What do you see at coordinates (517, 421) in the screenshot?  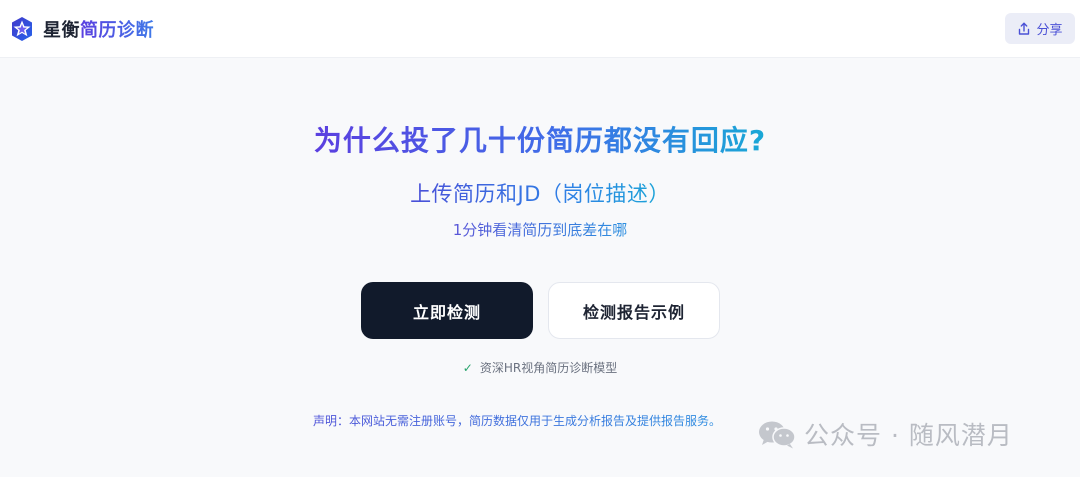 I see `disclaimer-text: 声明：本网站无需注册账号，简历数据仅用于生成分析报告及提供报告服务。` at bounding box center [517, 421].